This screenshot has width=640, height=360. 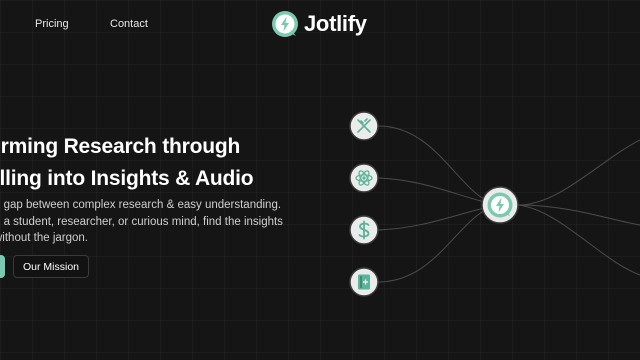 What do you see at coordinates (364, 230) in the screenshot?
I see `node-dollar` at bounding box center [364, 230].